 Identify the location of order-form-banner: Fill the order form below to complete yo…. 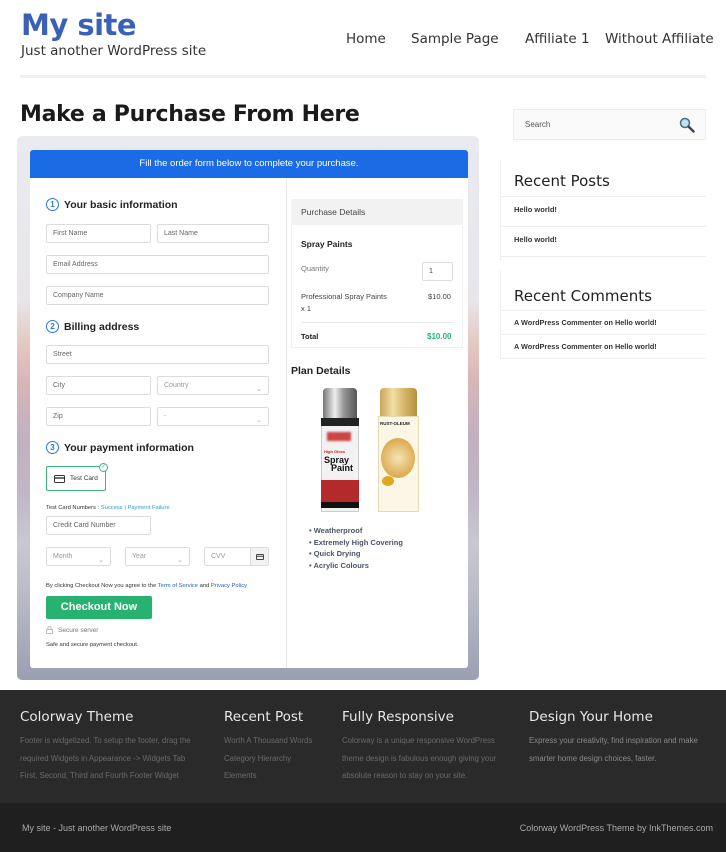
(249, 164).